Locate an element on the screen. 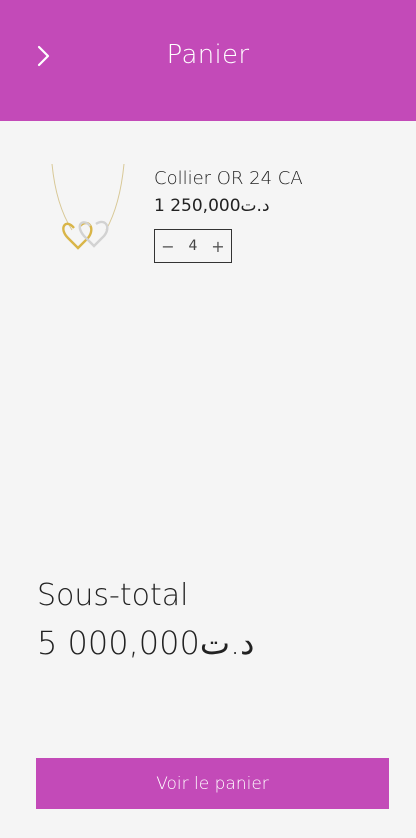  quantity-stepper: − 4 + is located at coordinates (193, 246).